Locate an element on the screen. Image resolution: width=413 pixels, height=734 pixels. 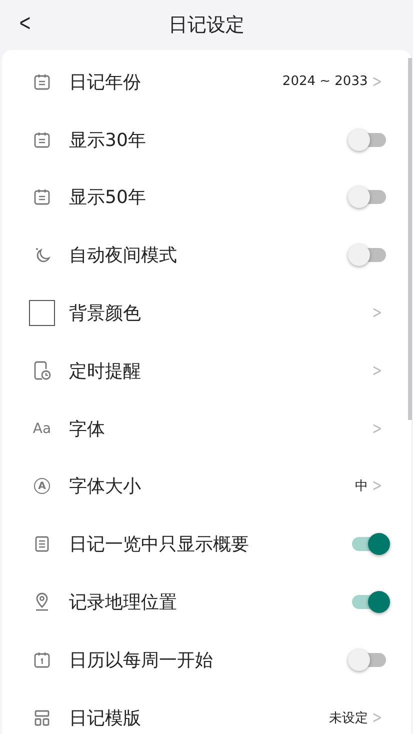
setting-label: 显示30年 is located at coordinates (108, 140).